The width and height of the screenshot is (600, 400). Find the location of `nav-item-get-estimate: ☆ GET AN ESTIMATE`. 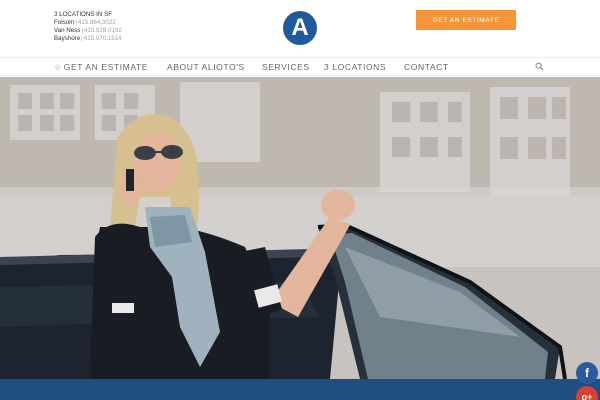

nav-item-get-estimate: ☆ GET AN ESTIMATE is located at coordinates (101, 67).